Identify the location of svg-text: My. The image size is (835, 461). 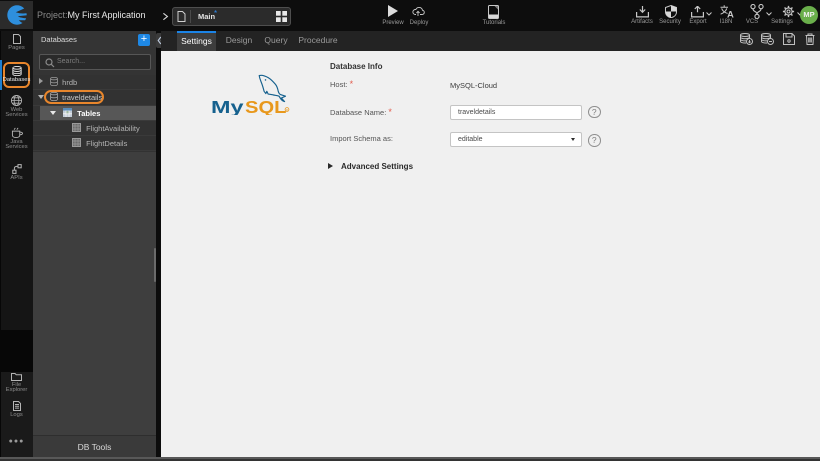
(227, 106).